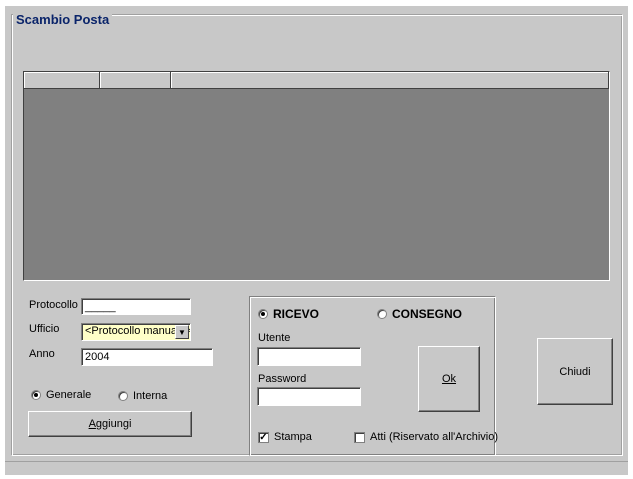 The width and height of the screenshot is (633, 479). I want to click on status-bar, so click(316, 468).